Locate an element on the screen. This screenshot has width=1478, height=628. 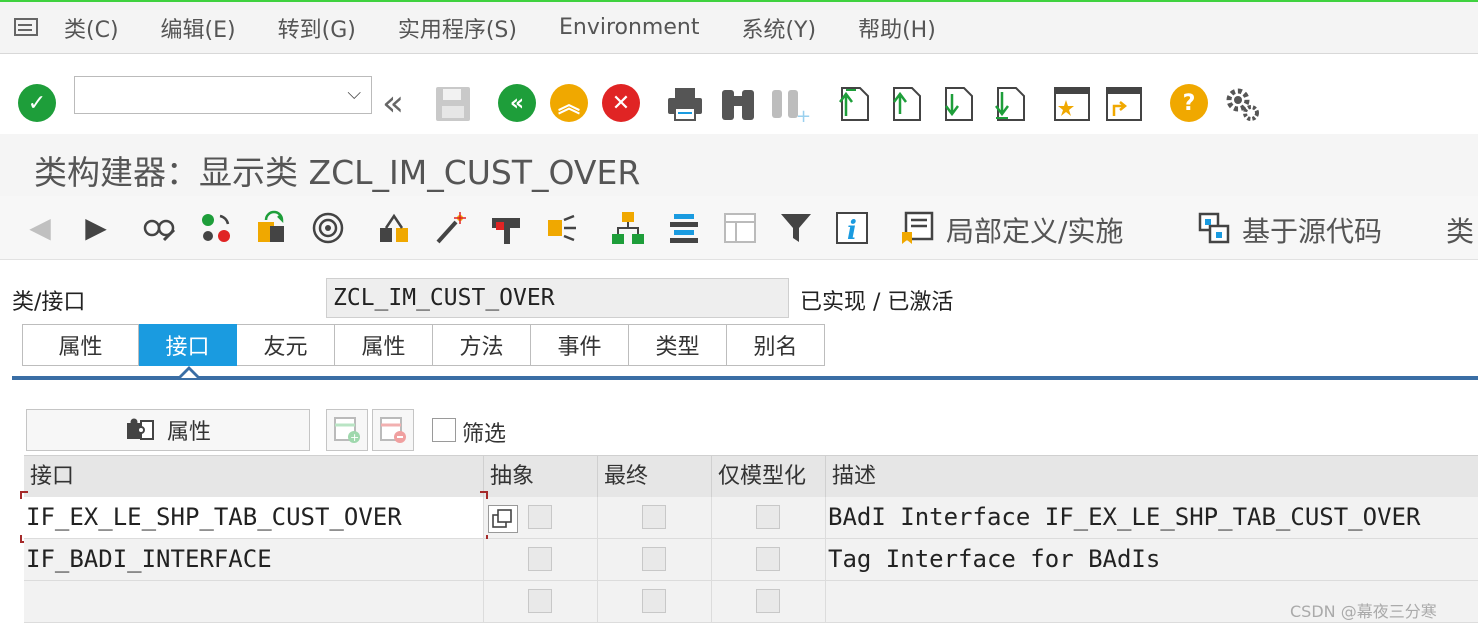
menu-help: 帮助(H) is located at coordinates (897, 28).